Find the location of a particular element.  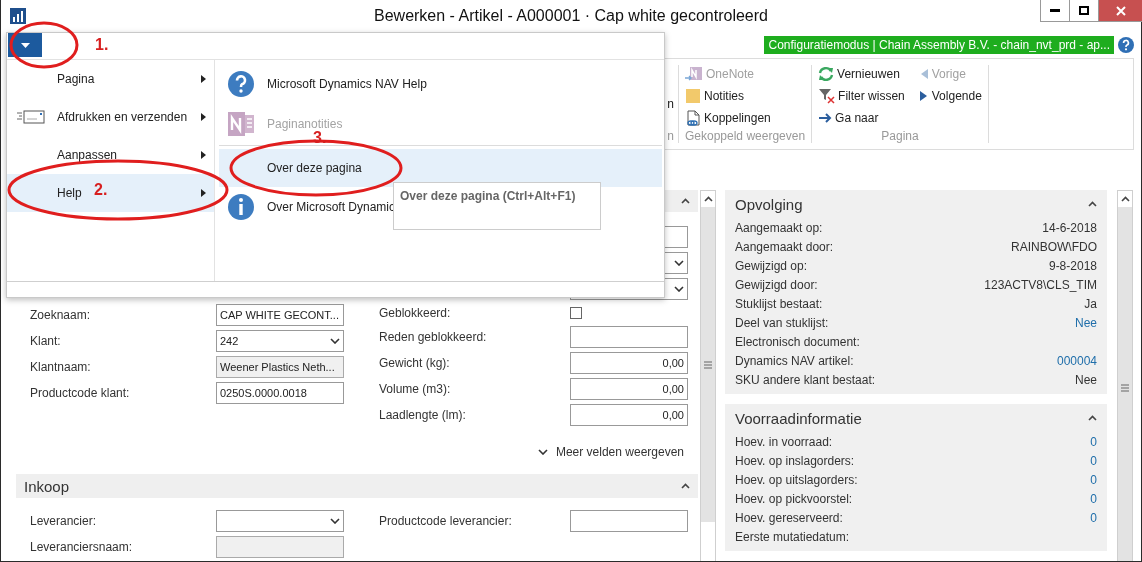

field-label: Productcode leverancier: is located at coordinates (446, 521).